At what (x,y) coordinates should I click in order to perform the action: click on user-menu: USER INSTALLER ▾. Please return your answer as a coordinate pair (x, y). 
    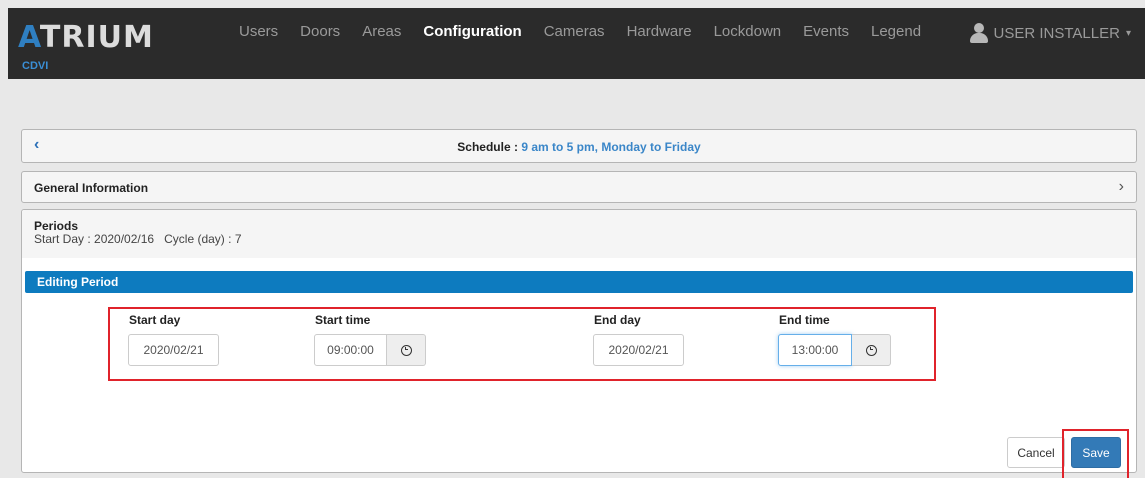
    Looking at the image, I should click on (1050, 33).